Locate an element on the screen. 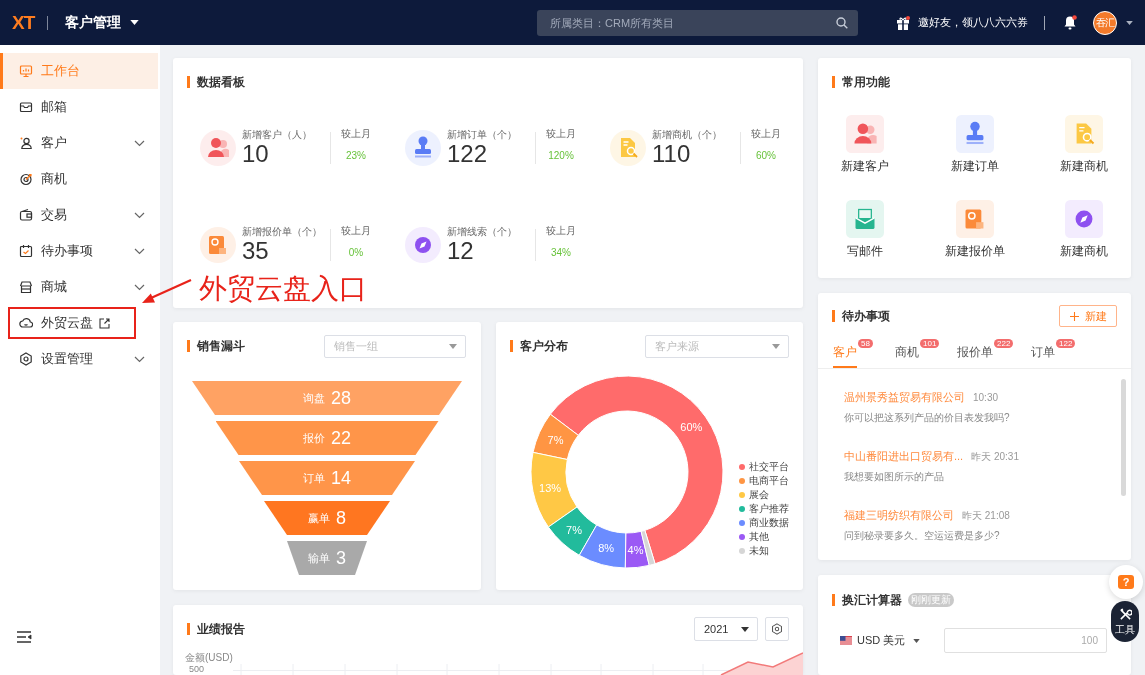 This screenshot has height=675, width=1145. quick-action: 写邮件 is located at coordinates (865, 229).